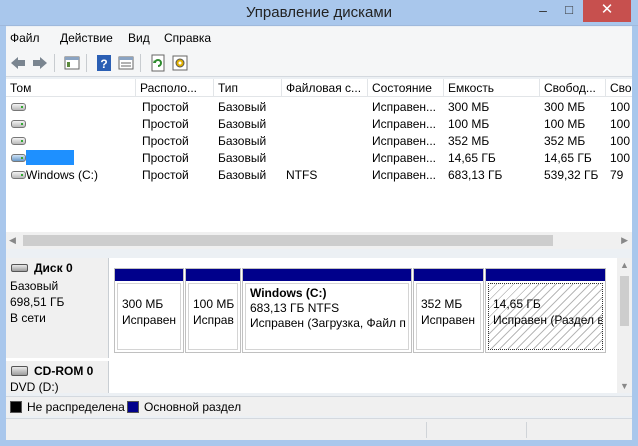 Image resolution: width=638 pixels, height=446 pixels. What do you see at coordinates (19, 268) in the screenshot?
I see `hard-disk-icon` at bounding box center [19, 268].